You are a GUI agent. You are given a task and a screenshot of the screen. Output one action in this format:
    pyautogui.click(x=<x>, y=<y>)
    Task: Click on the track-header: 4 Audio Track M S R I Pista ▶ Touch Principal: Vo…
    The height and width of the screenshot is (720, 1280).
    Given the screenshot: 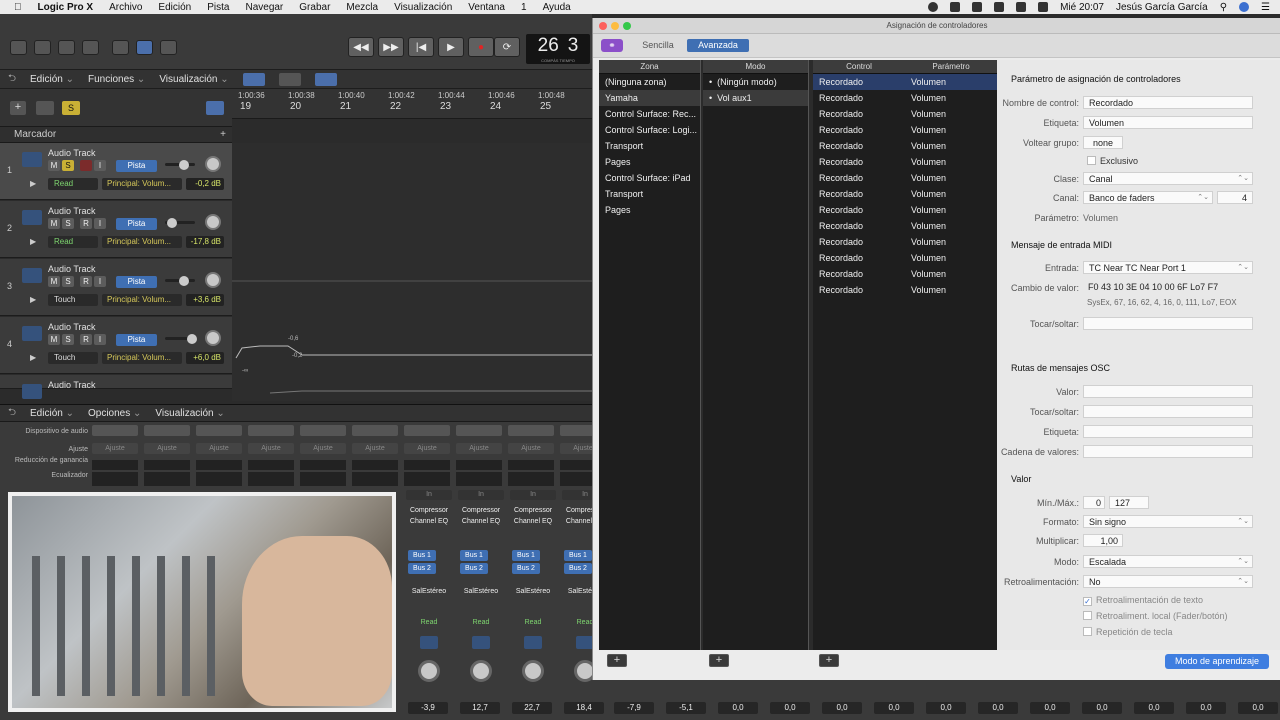 What is the action you would take?
    pyautogui.click(x=116, y=345)
    